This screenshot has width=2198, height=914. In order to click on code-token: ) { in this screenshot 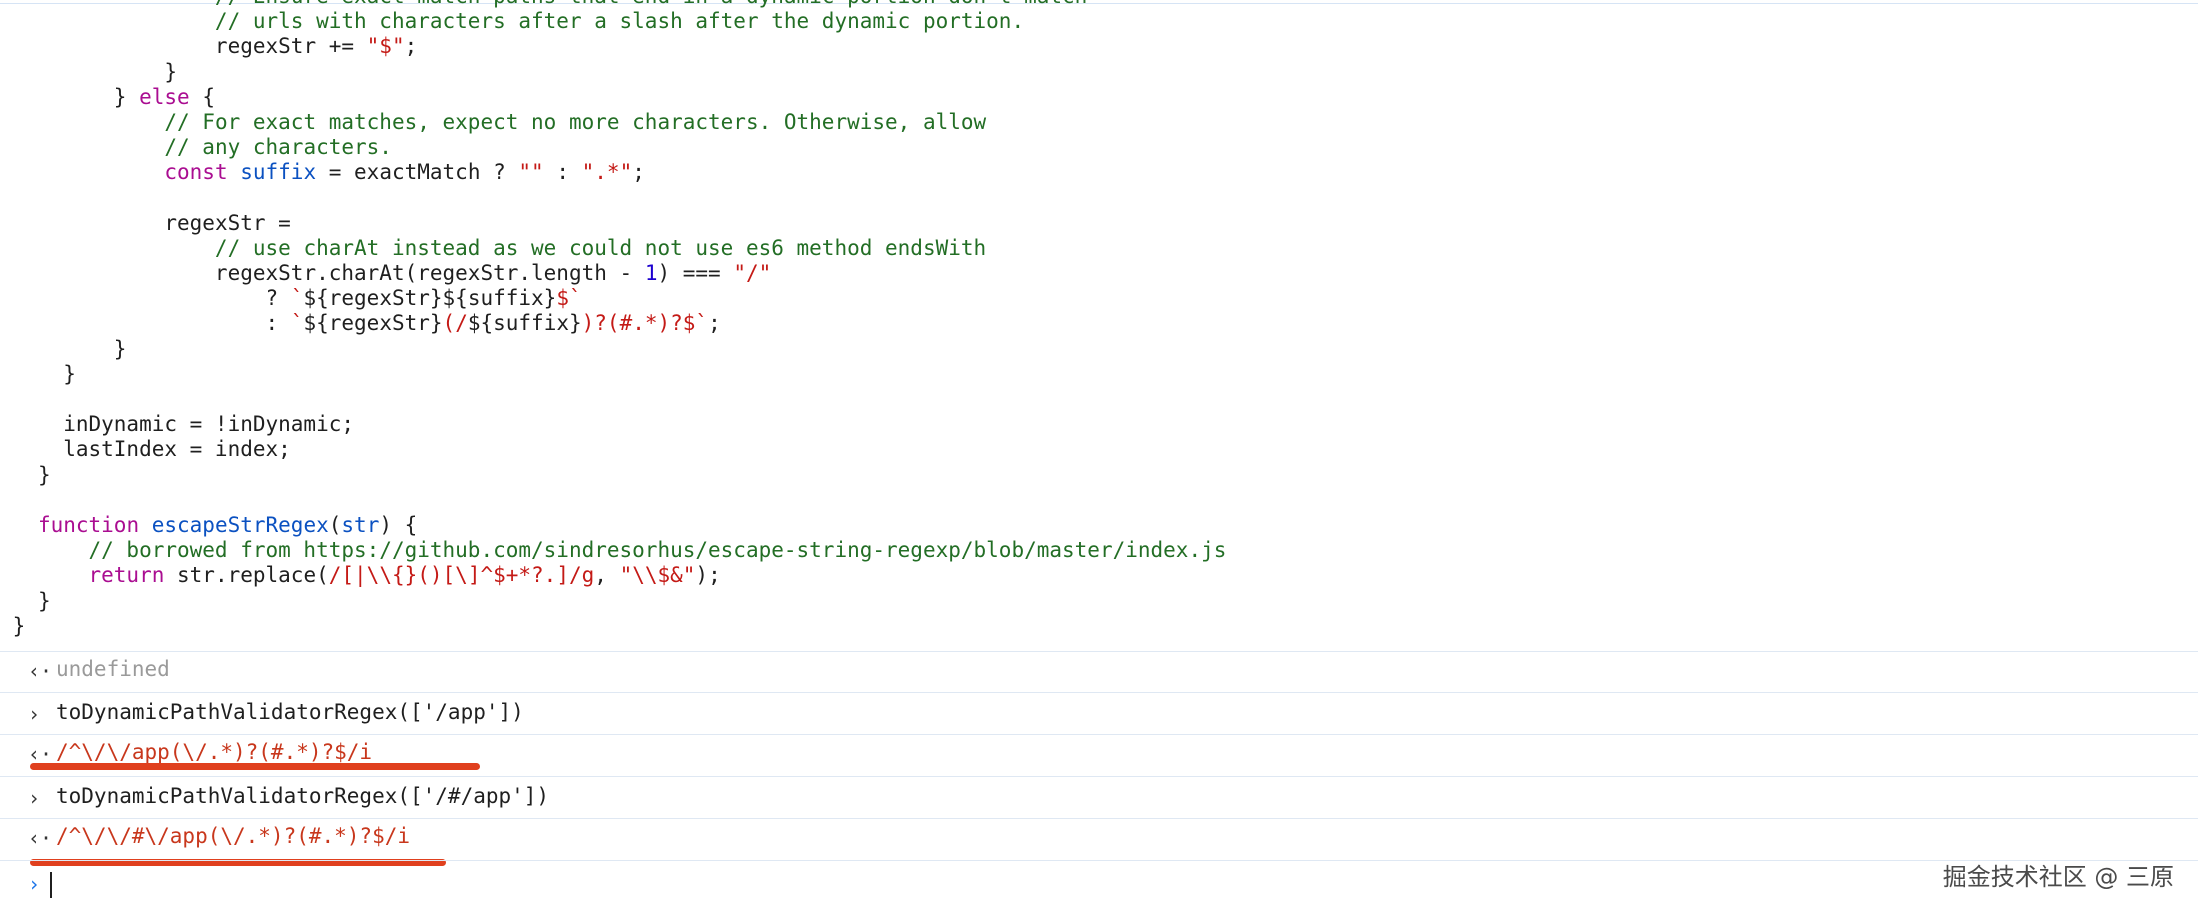, I will do `click(398, 524)`.